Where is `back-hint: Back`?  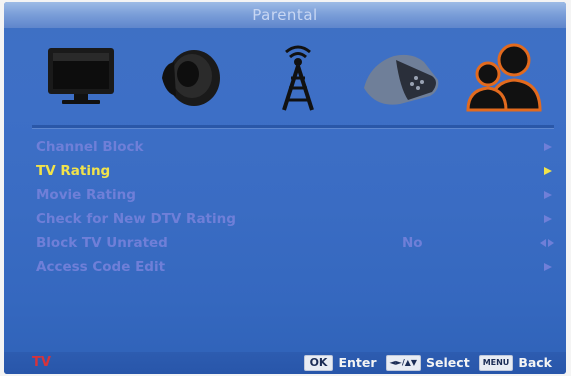 back-hint: Back is located at coordinates (535, 362).